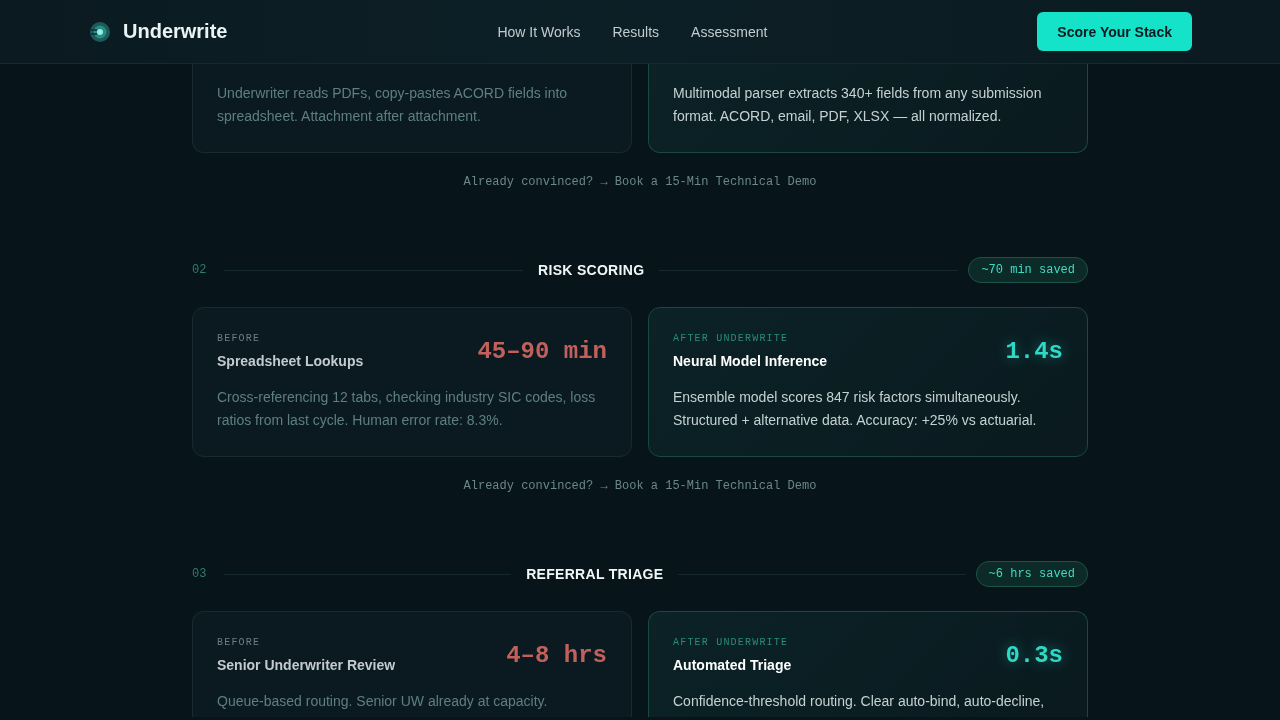  What do you see at coordinates (595, 574) in the screenshot?
I see `section-title: REFERRAL TRIAGE` at bounding box center [595, 574].